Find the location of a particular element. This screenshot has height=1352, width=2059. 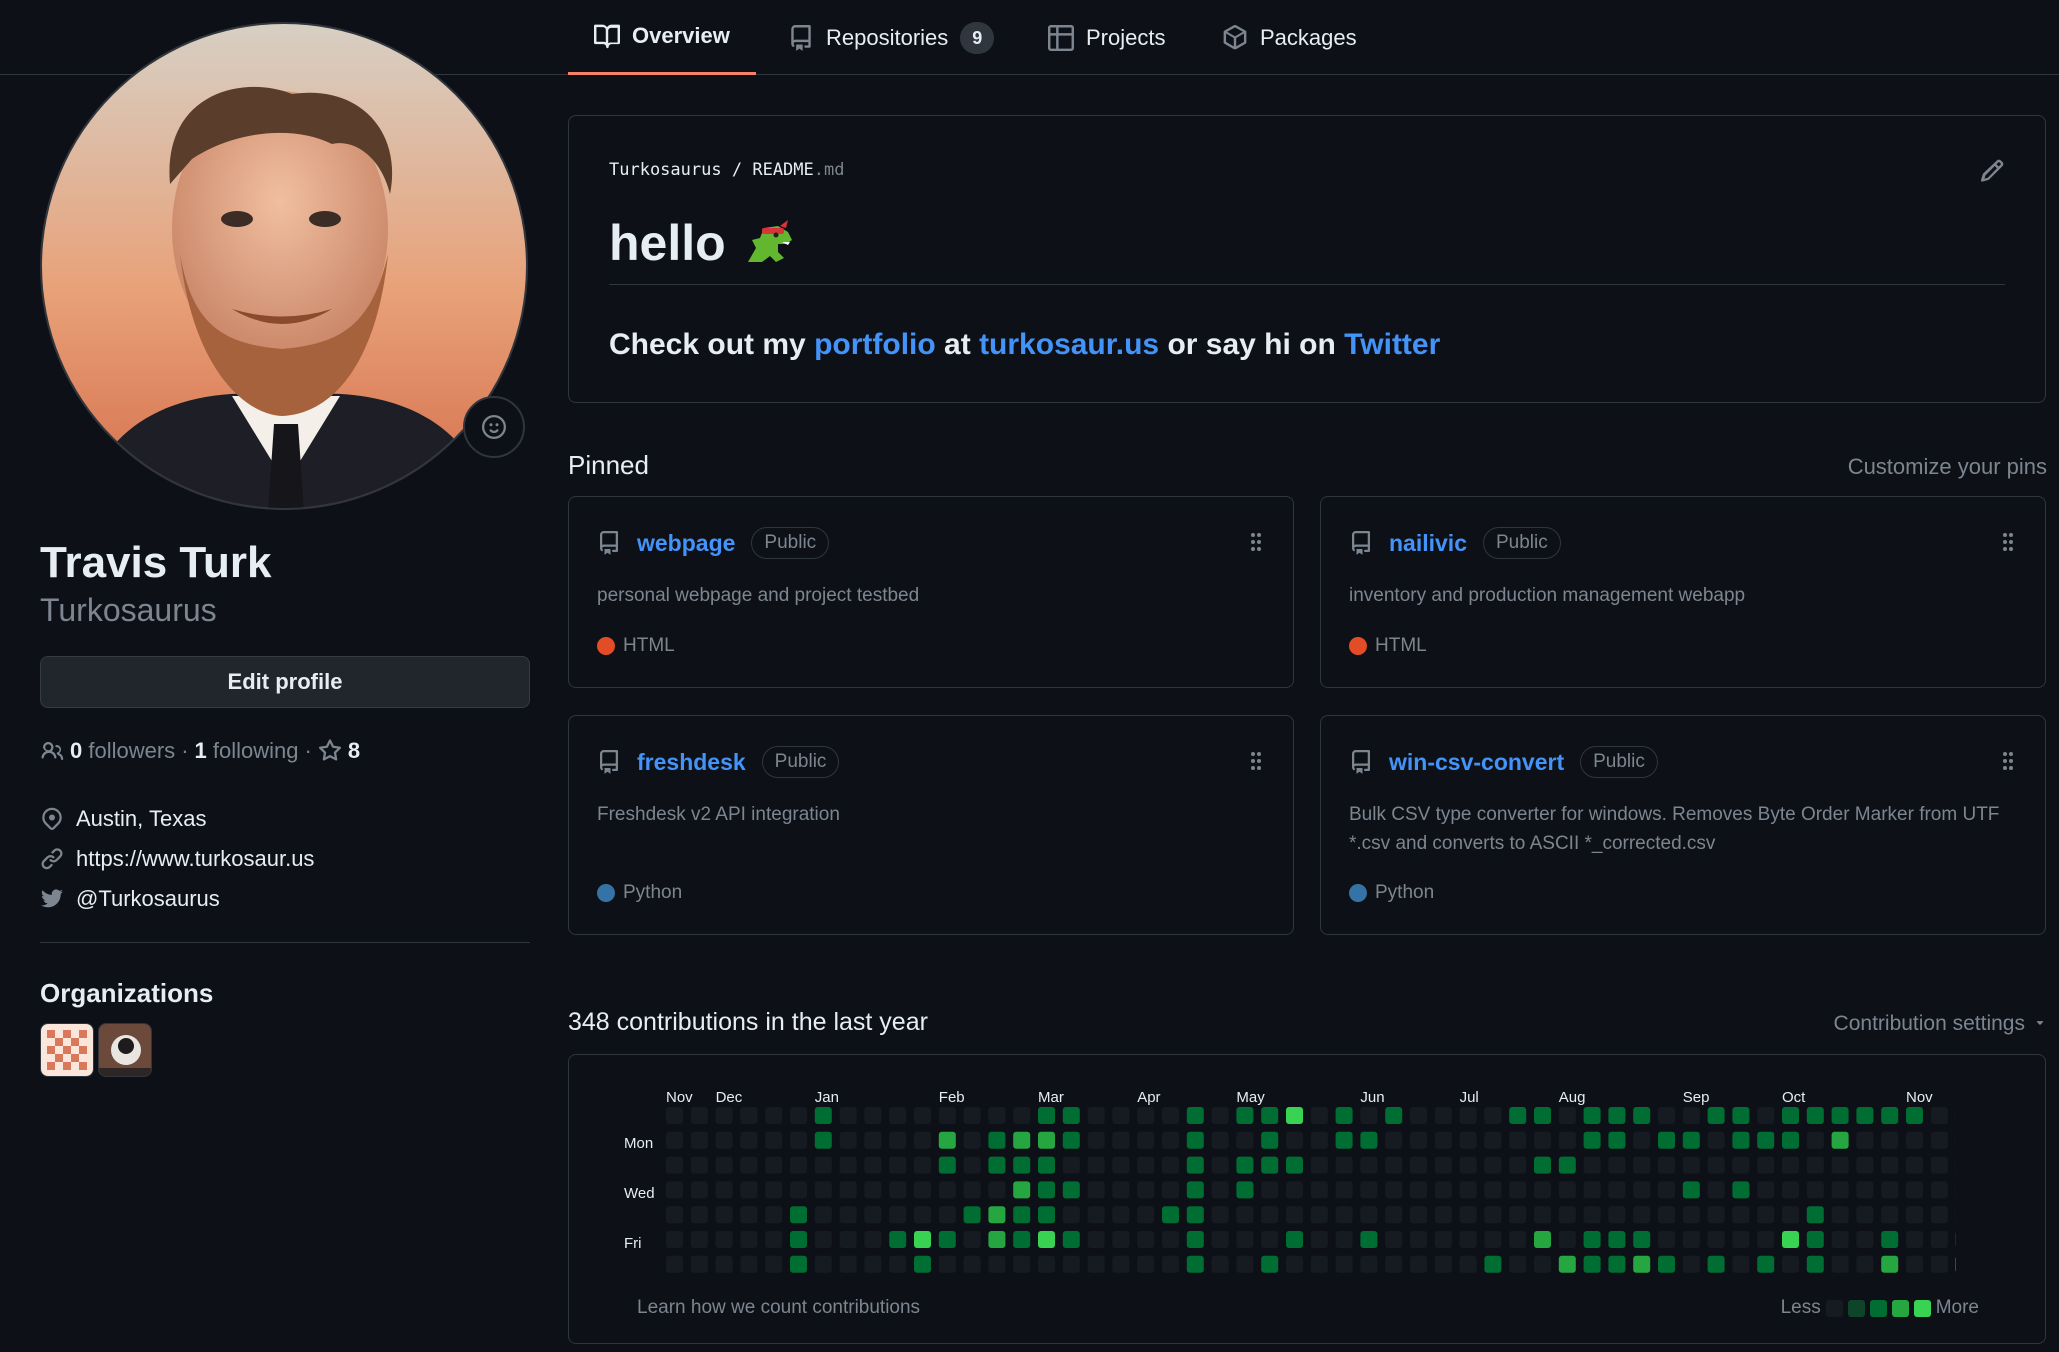

twitter-link: @Turkosaurus is located at coordinates (148, 899).